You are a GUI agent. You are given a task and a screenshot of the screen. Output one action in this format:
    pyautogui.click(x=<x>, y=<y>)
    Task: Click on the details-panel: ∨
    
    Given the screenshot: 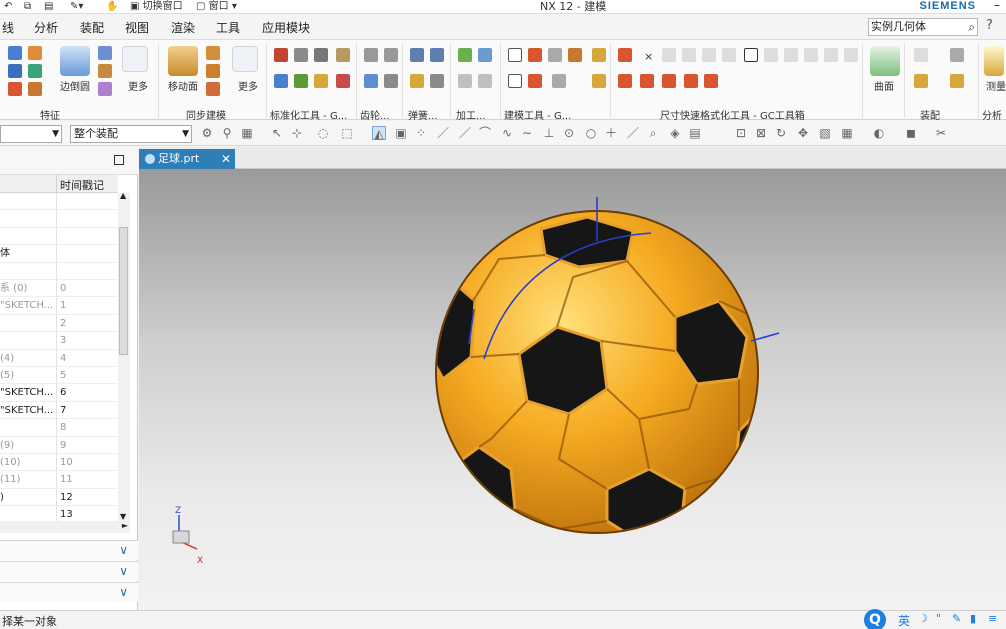 What is the action you would take?
    pyautogui.click(x=69, y=571)
    